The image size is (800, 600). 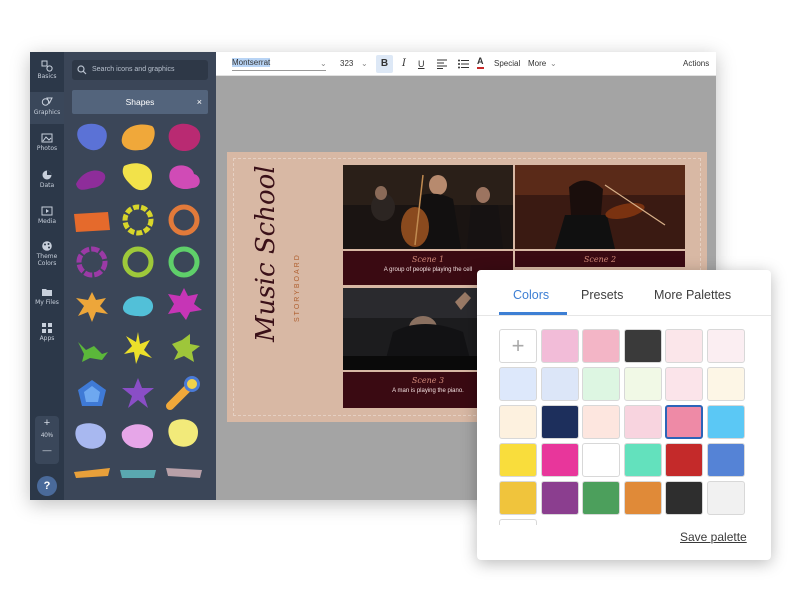 What do you see at coordinates (138, 138) in the screenshot?
I see `shape-blob-orange` at bounding box center [138, 138].